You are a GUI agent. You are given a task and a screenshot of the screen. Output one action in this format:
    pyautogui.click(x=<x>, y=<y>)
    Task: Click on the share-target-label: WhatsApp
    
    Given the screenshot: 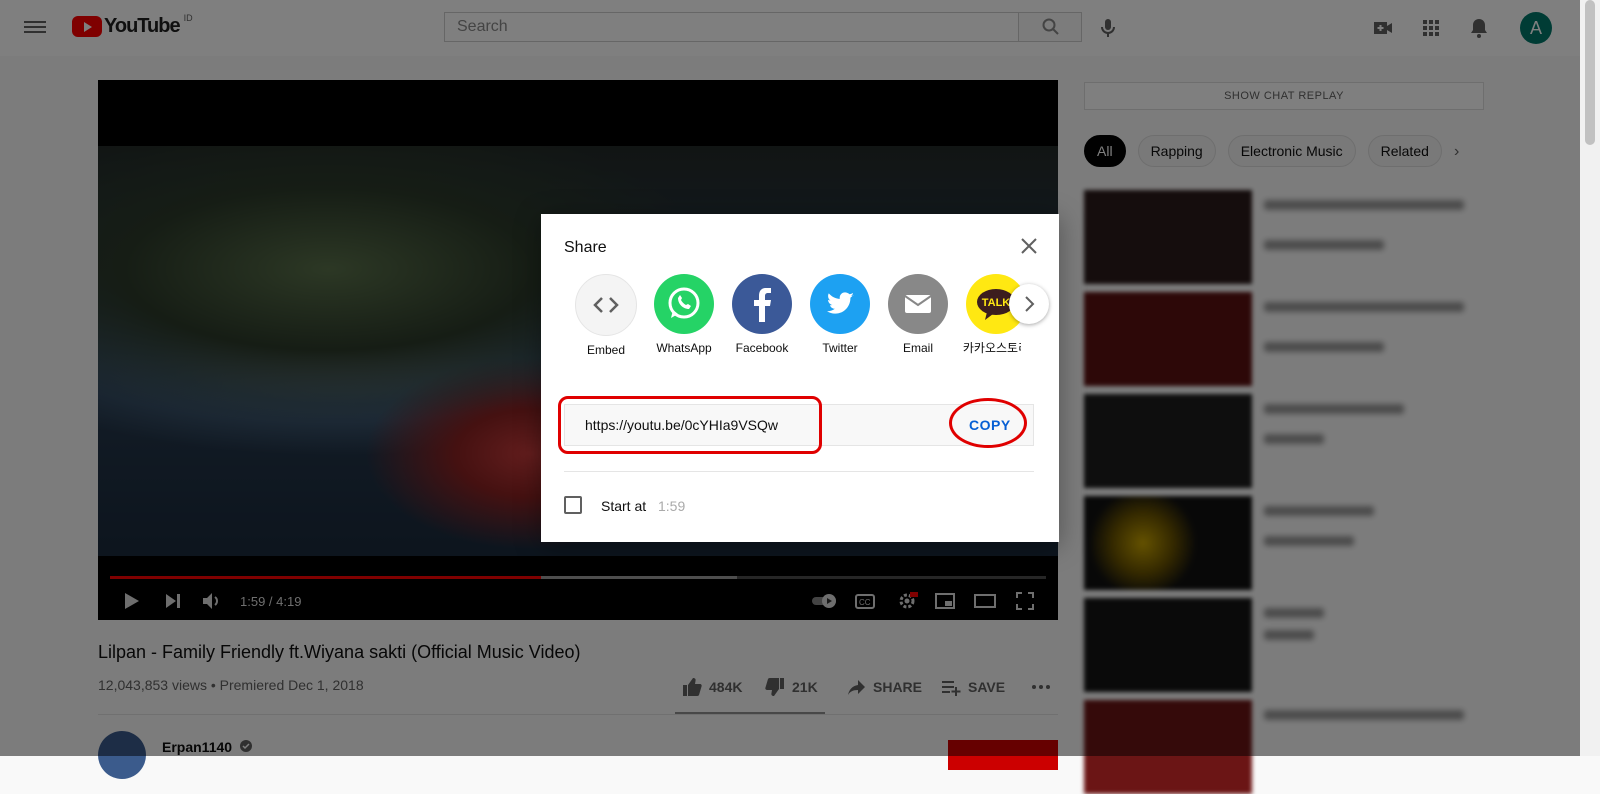 What is the action you would take?
    pyautogui.click(x=684, y=348)
    